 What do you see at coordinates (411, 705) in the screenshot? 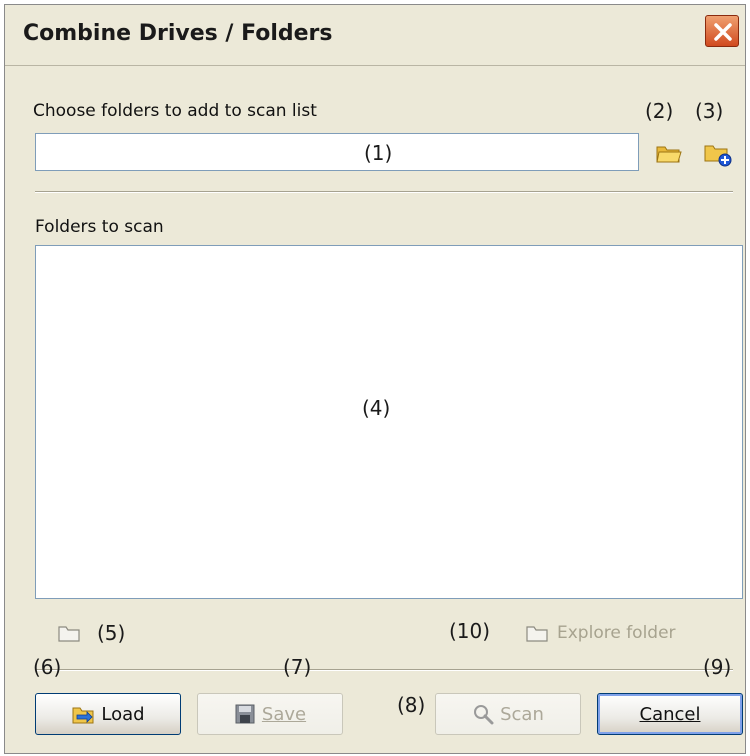
I see `marker-8: (8)` at bounding box center [411, 705].